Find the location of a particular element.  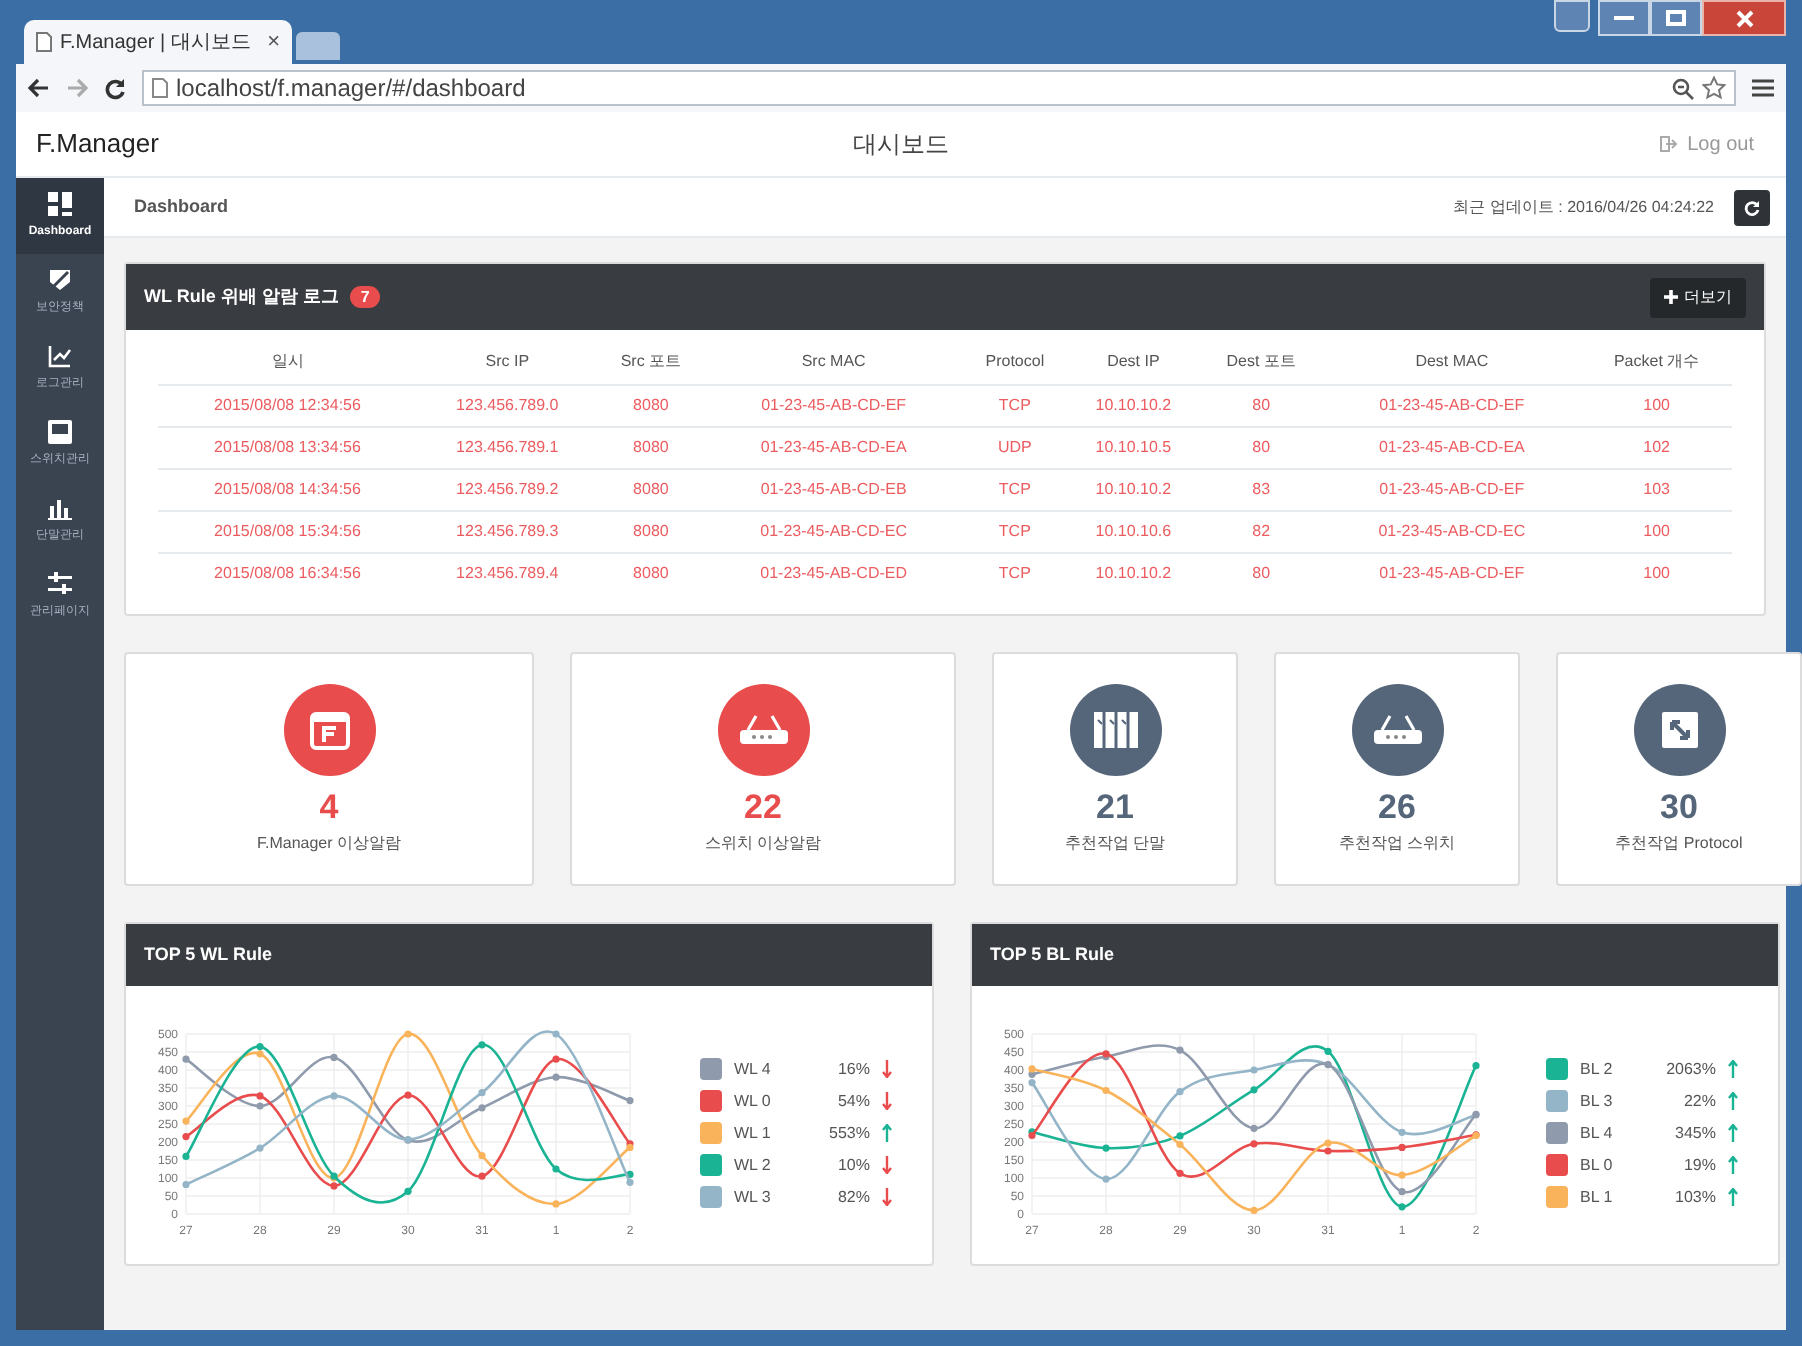

tab-title: F.Manager | 대시보드 is located at coordinates (155, 43).